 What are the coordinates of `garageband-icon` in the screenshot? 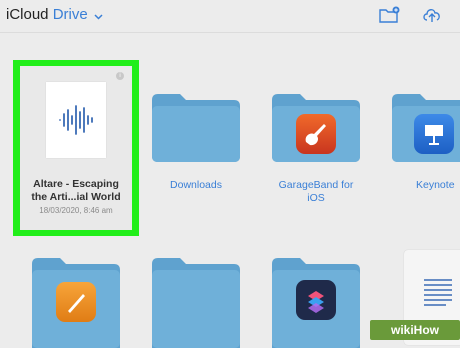 It's located at (316, 134).